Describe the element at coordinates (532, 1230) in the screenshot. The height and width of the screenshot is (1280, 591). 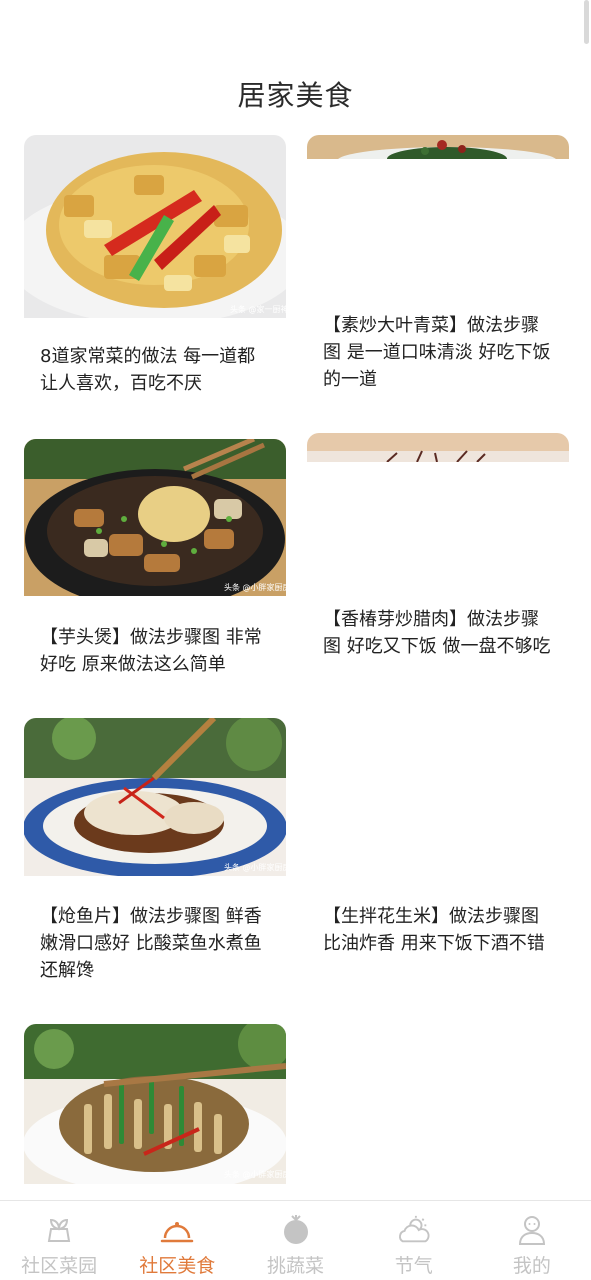
I see `user-icon` at that location.